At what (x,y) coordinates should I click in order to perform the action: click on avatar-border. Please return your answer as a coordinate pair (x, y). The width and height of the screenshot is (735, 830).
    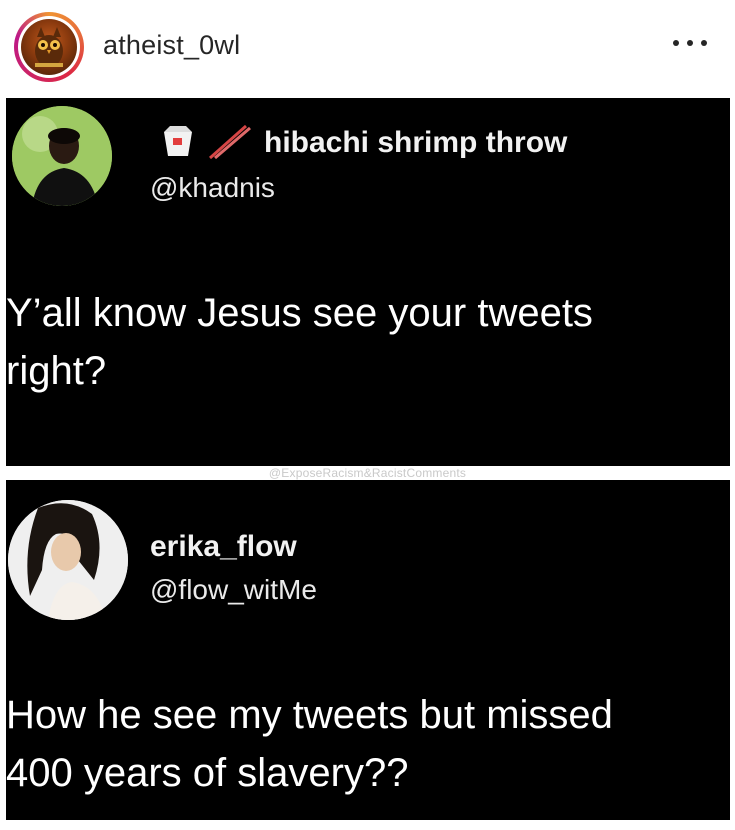
    Looking at the image, I should click on (49, 47).